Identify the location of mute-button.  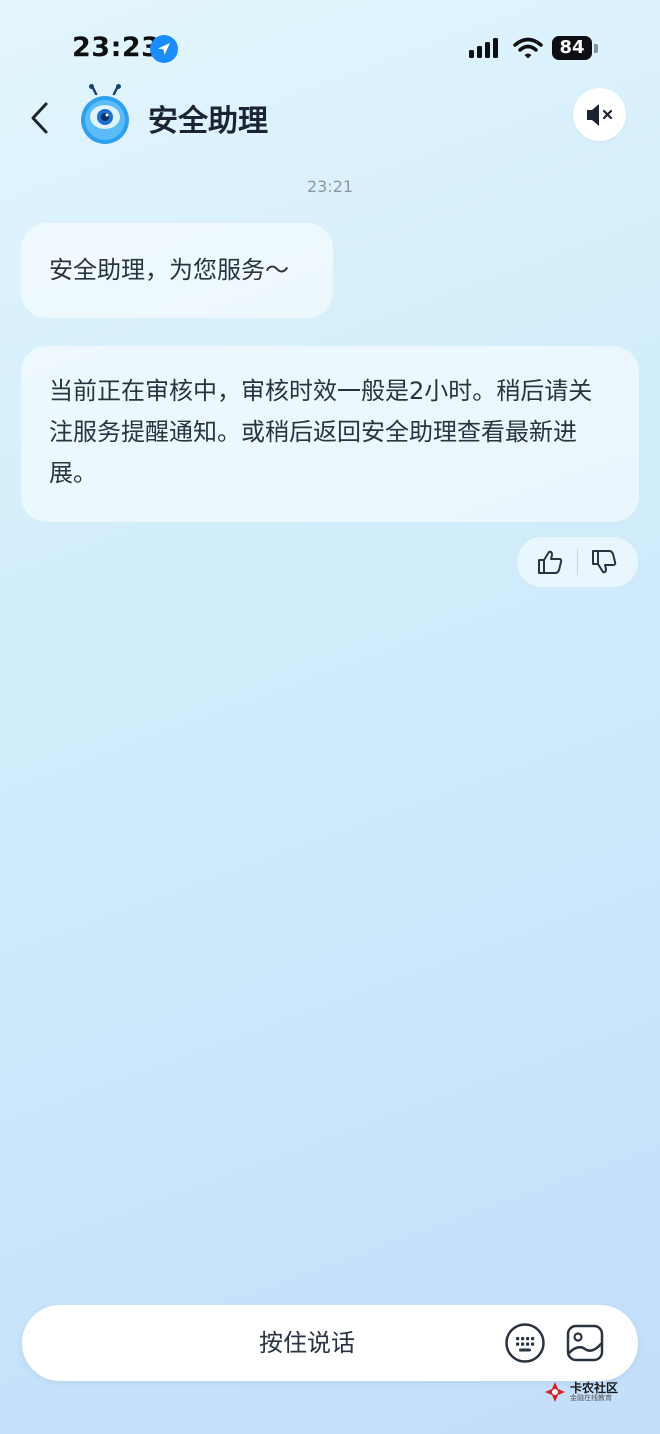
(599, 114).